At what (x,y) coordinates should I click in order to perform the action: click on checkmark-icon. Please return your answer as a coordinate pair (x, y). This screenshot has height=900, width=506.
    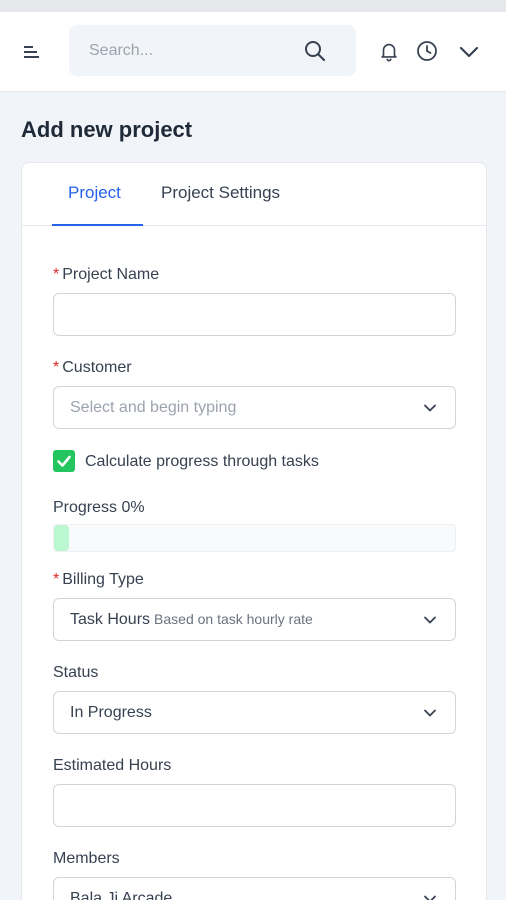
    Looking at the image, I should click on (64, 461).